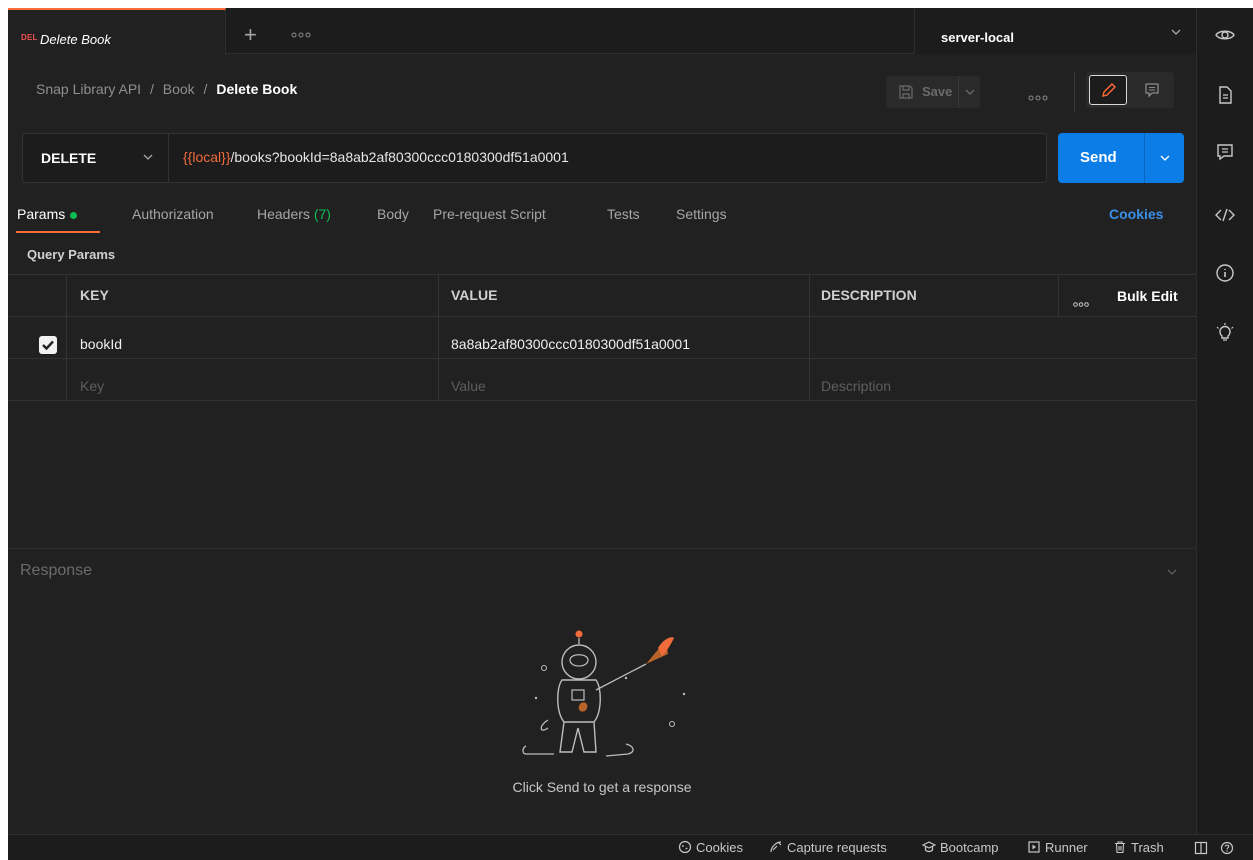 This screenshot has width=1253, height=860. What do you see at coordinates (1147, 296) in the screenshot?
I see `bulk-edit-button: Bulk Edit` at bounding box center [1147, 296].